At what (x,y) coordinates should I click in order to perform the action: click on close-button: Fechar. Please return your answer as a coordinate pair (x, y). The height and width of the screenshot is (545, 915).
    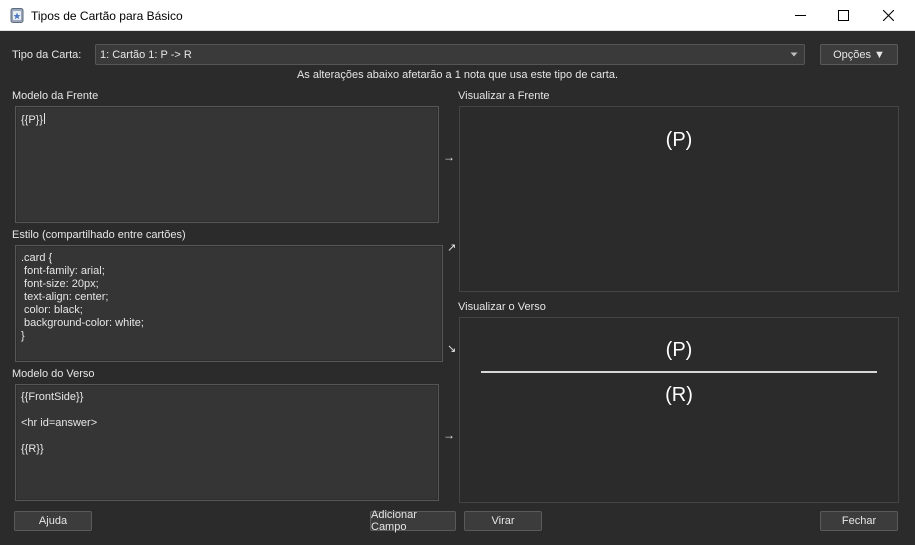
    Looking at the image, I should click on (859, 521).